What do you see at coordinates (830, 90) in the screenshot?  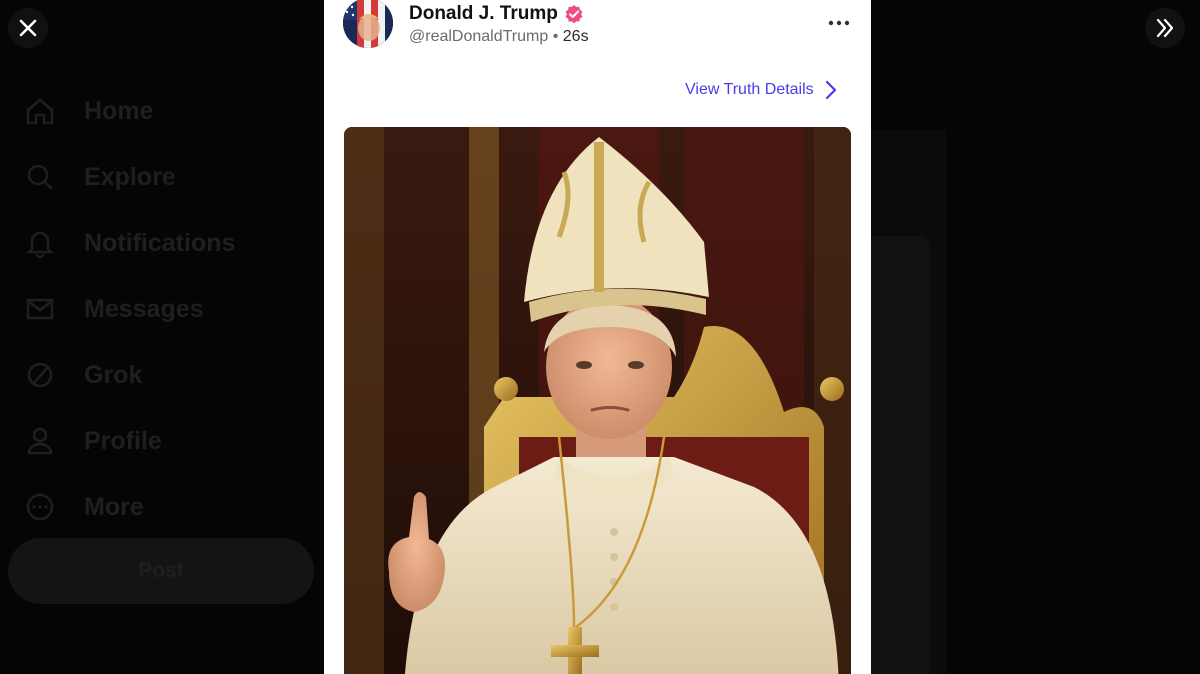 I see `chevron-right-icon` at bounding box center [830, 90].